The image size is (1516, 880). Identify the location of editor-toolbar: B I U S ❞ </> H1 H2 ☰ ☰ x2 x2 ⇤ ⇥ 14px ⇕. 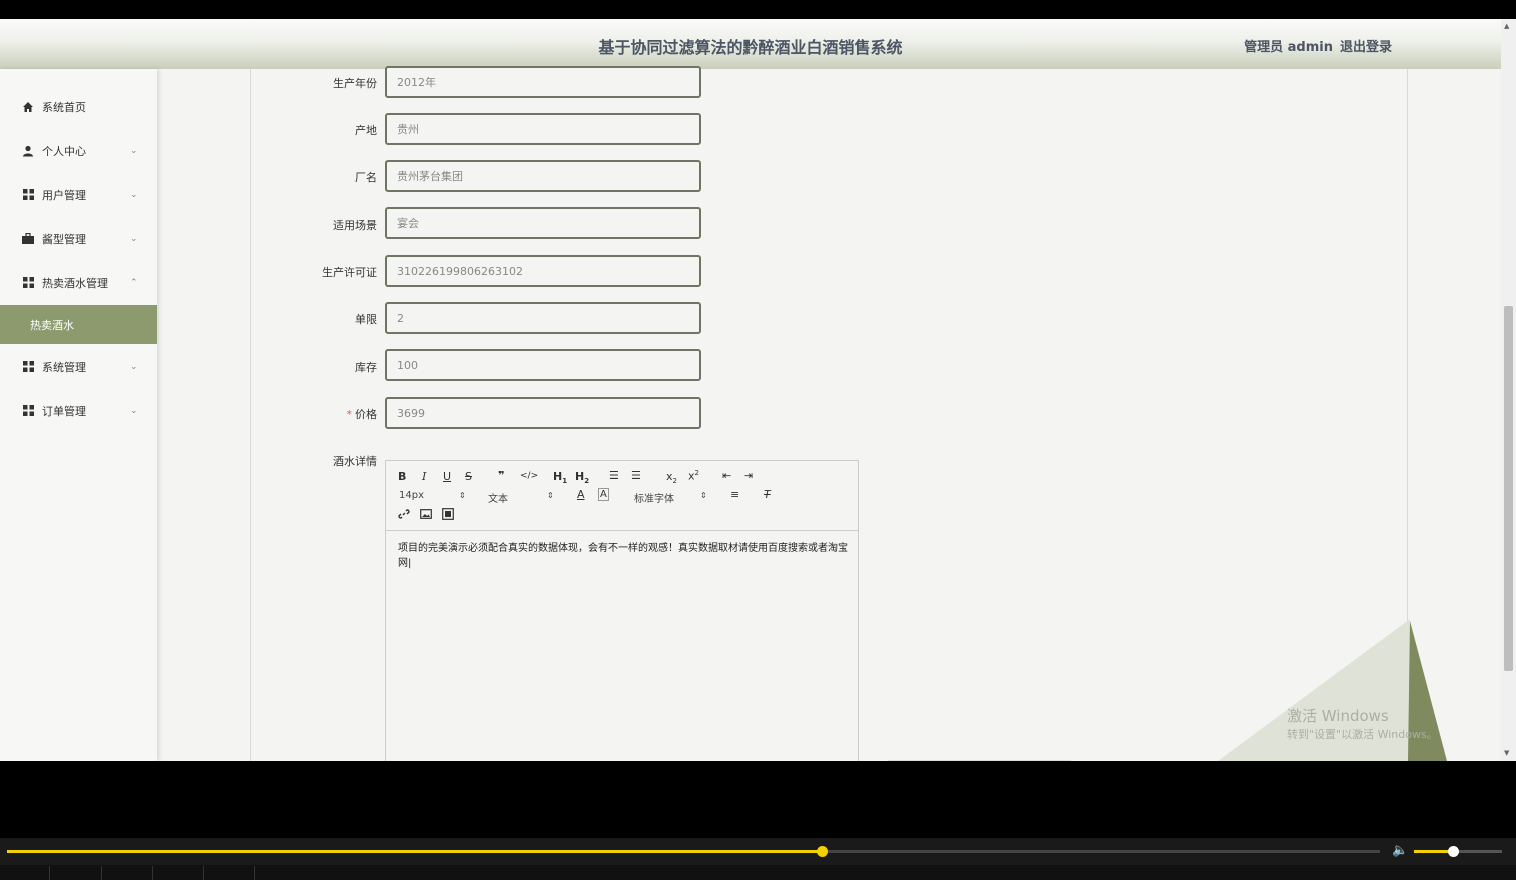
(622, 496).